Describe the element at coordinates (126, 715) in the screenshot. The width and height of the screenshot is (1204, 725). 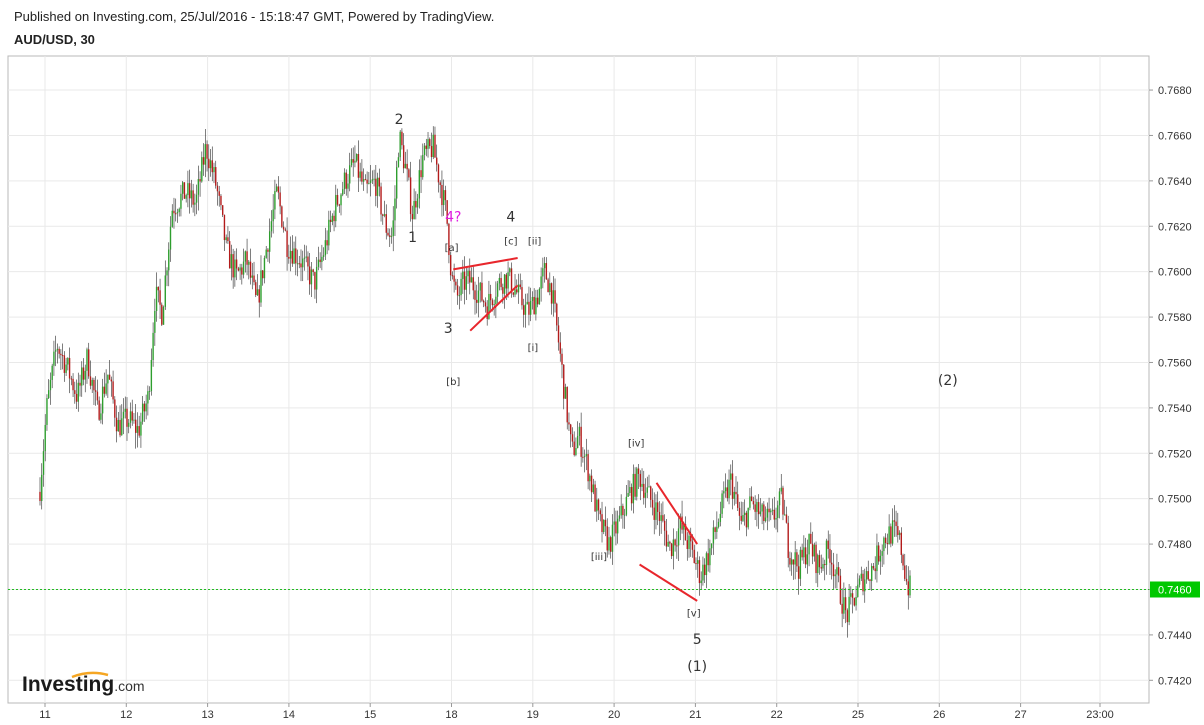
I see `x-tick-label: 12` at that location.